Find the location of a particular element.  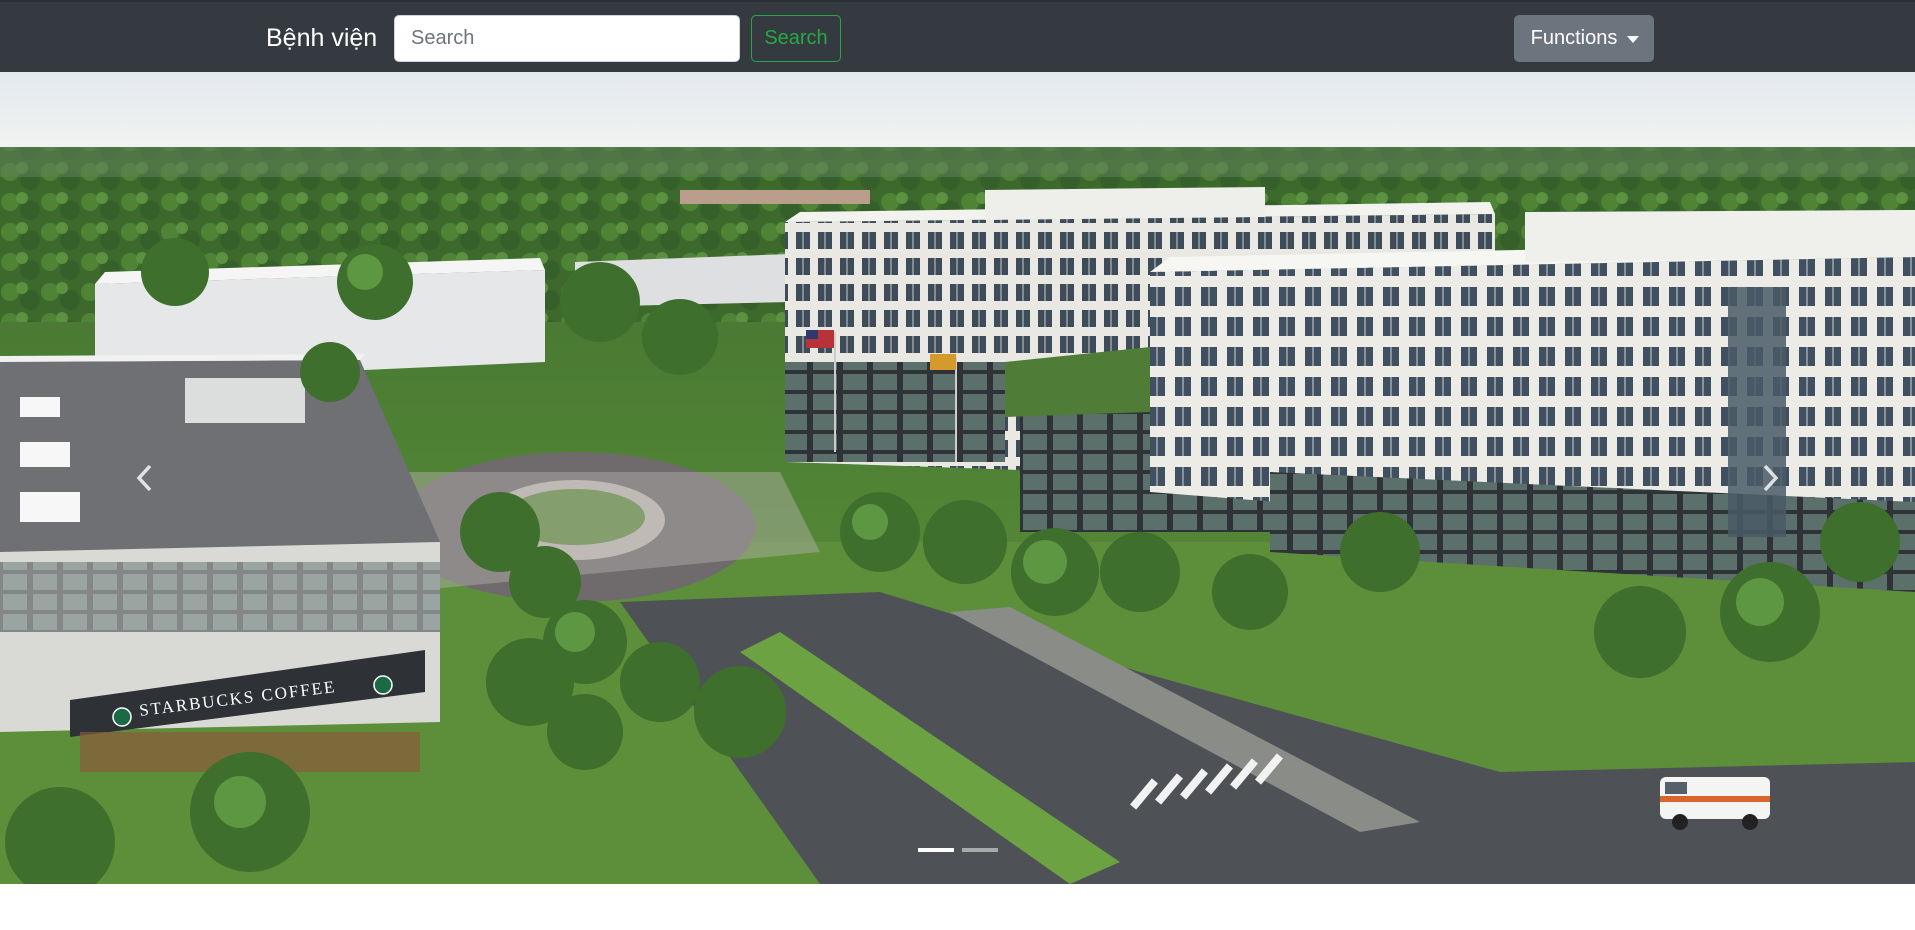

functions-dropdown-button: Functions is located at coordinates (1584, 38).